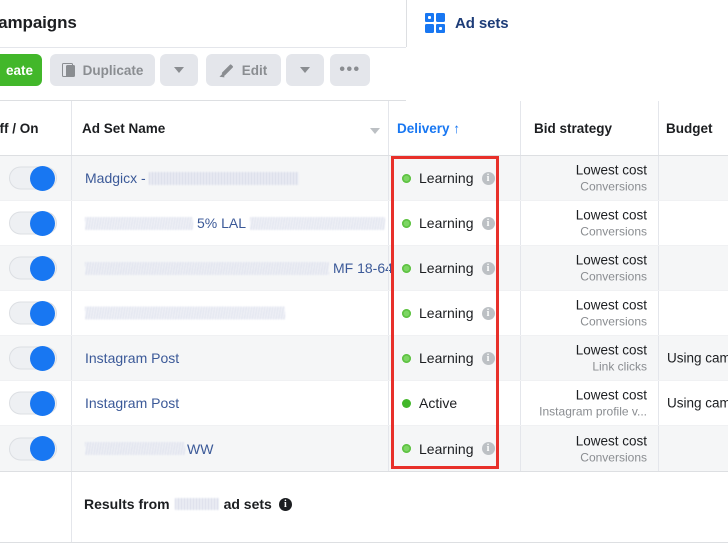  What do you see at coordinates (482, 23) in the screenshot?
I see `tab-ad-sets-label: Ad sets` at bounding box center [482, 23].